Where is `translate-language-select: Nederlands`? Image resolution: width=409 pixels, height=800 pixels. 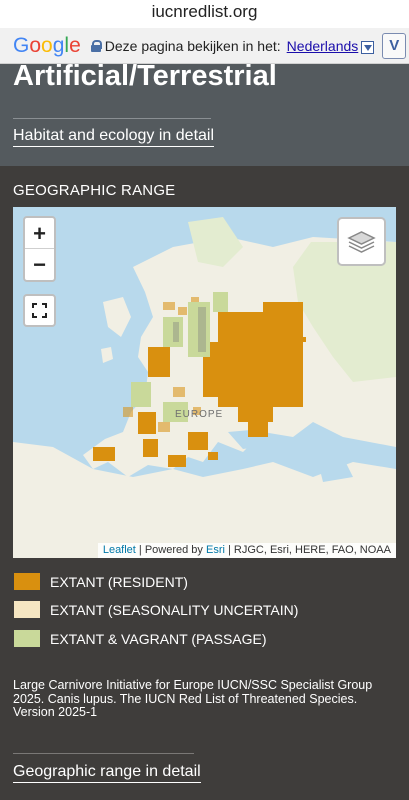 translate-language-select: Nederlands is located at coordinates (323, 46).